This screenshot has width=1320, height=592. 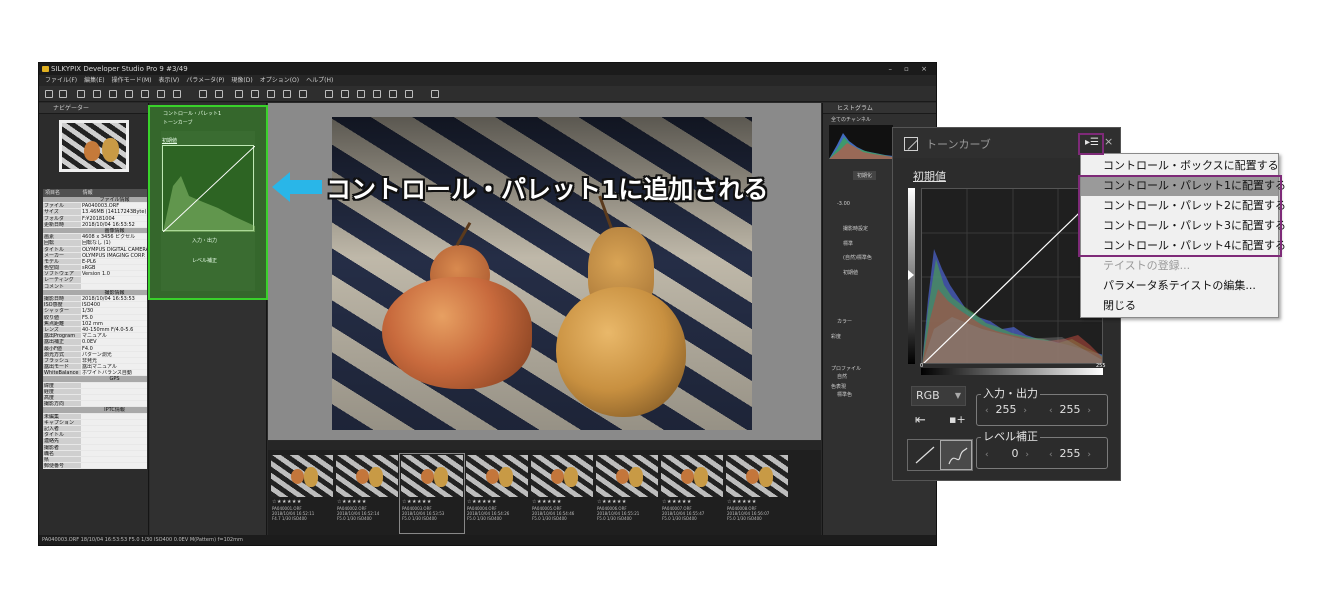 What do you see at coordinates (114, 336) in the screenshot?
I see `info-value: マニュアル` at bounding box center [114, 336].